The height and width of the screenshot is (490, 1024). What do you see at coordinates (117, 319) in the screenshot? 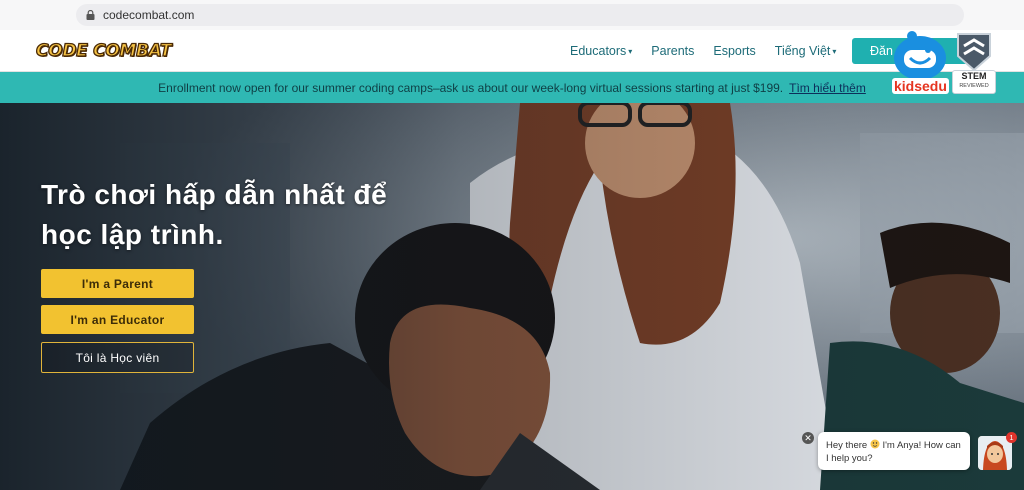
I see `educator-button: I'm an Educator` at bounding box center [117, 319].